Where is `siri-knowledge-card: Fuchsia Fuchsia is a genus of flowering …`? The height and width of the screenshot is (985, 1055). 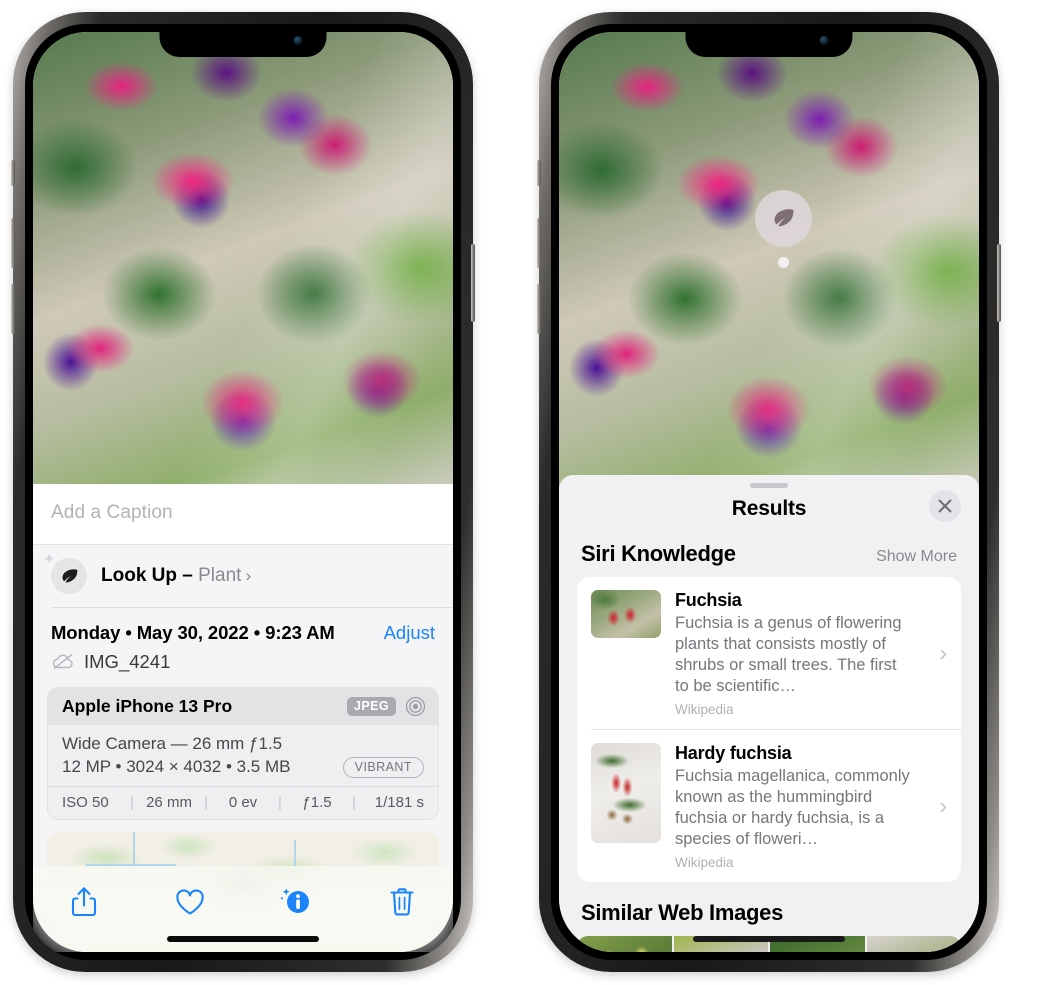
siri-knowledge-card: Fuchsia Fuchsia is a genus of flowering … is located at coordinates (769, 729).